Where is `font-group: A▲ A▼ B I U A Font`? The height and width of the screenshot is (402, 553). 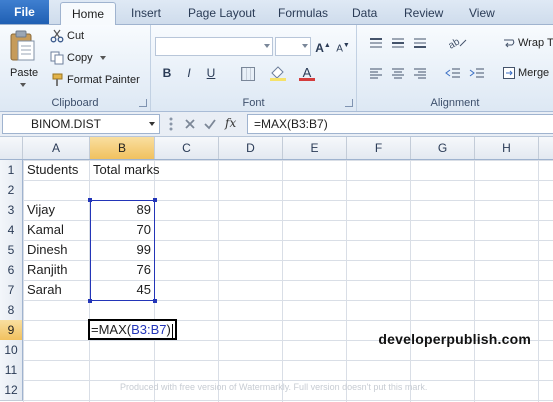
font-group: A▲ A▼ B I U A Font is located at coordinates (254, 68).